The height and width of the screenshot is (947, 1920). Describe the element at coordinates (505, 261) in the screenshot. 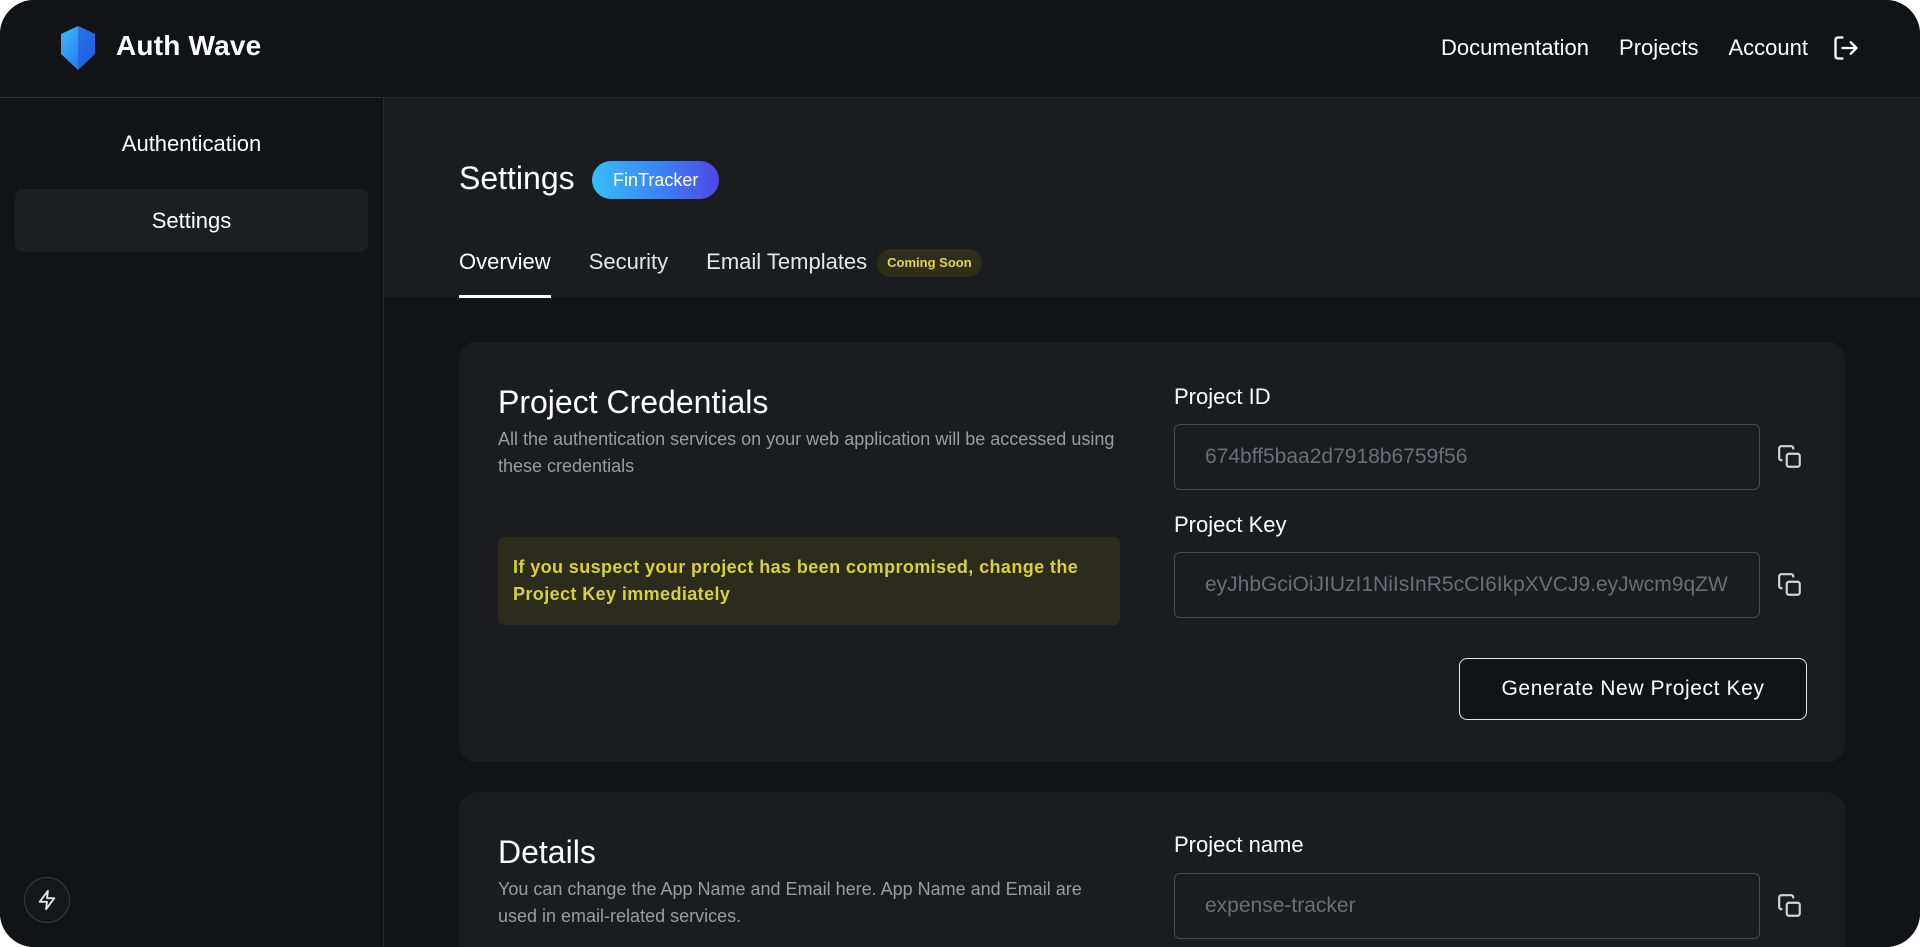

I see `tab-overview-label: Overview` at that location.